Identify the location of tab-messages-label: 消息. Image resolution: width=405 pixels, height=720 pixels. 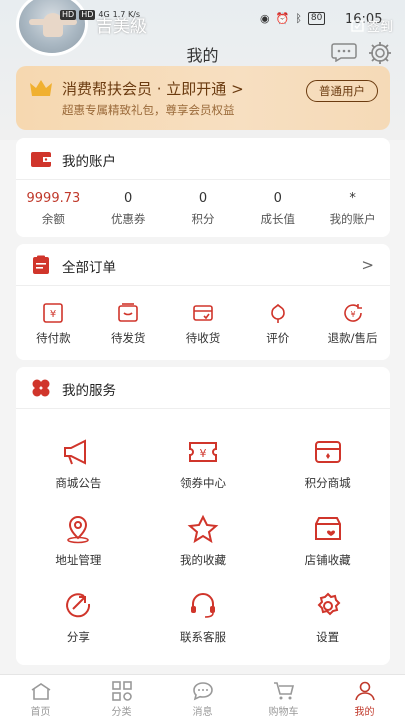
(202, 712).